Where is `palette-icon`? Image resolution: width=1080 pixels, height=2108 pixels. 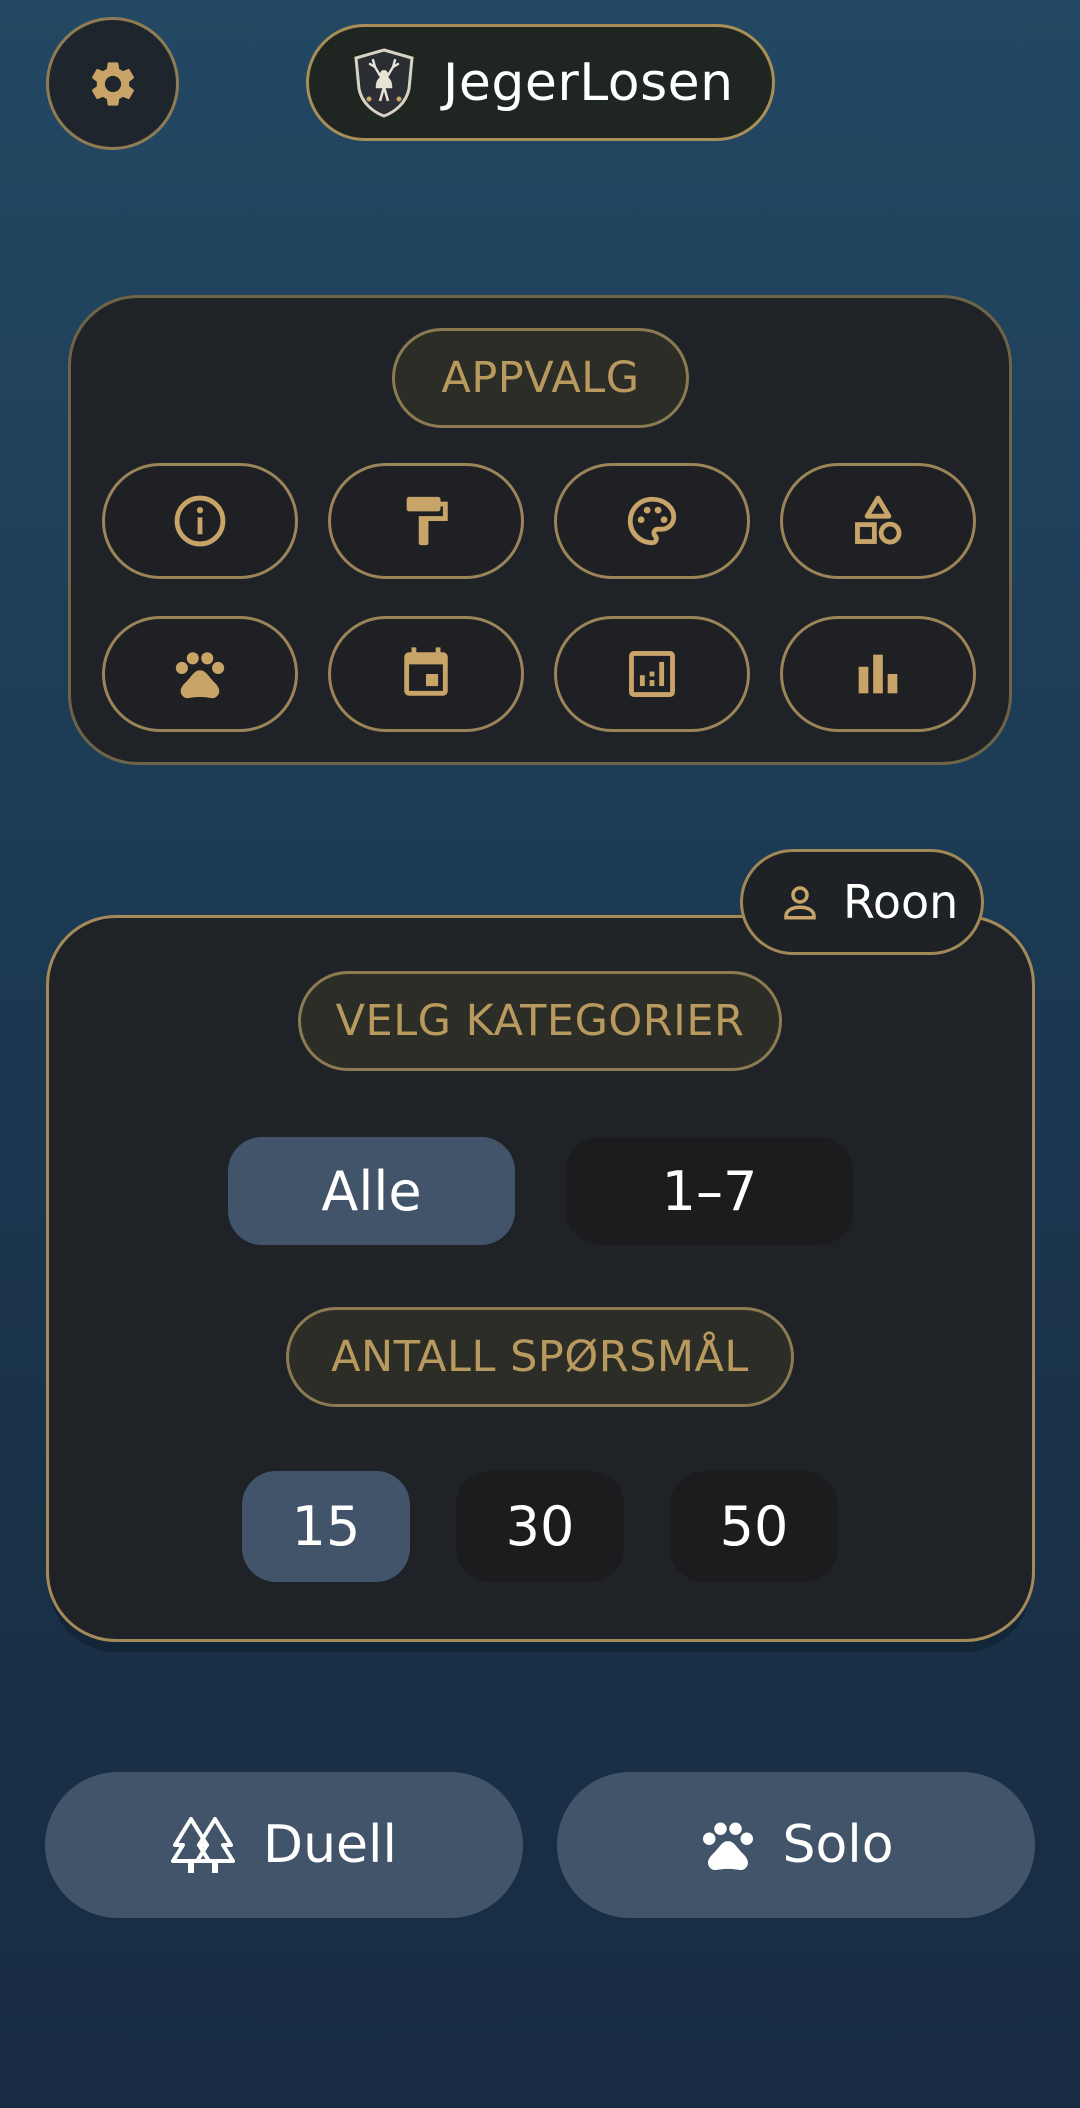
palette-icon is located at coordinates (652, 521).